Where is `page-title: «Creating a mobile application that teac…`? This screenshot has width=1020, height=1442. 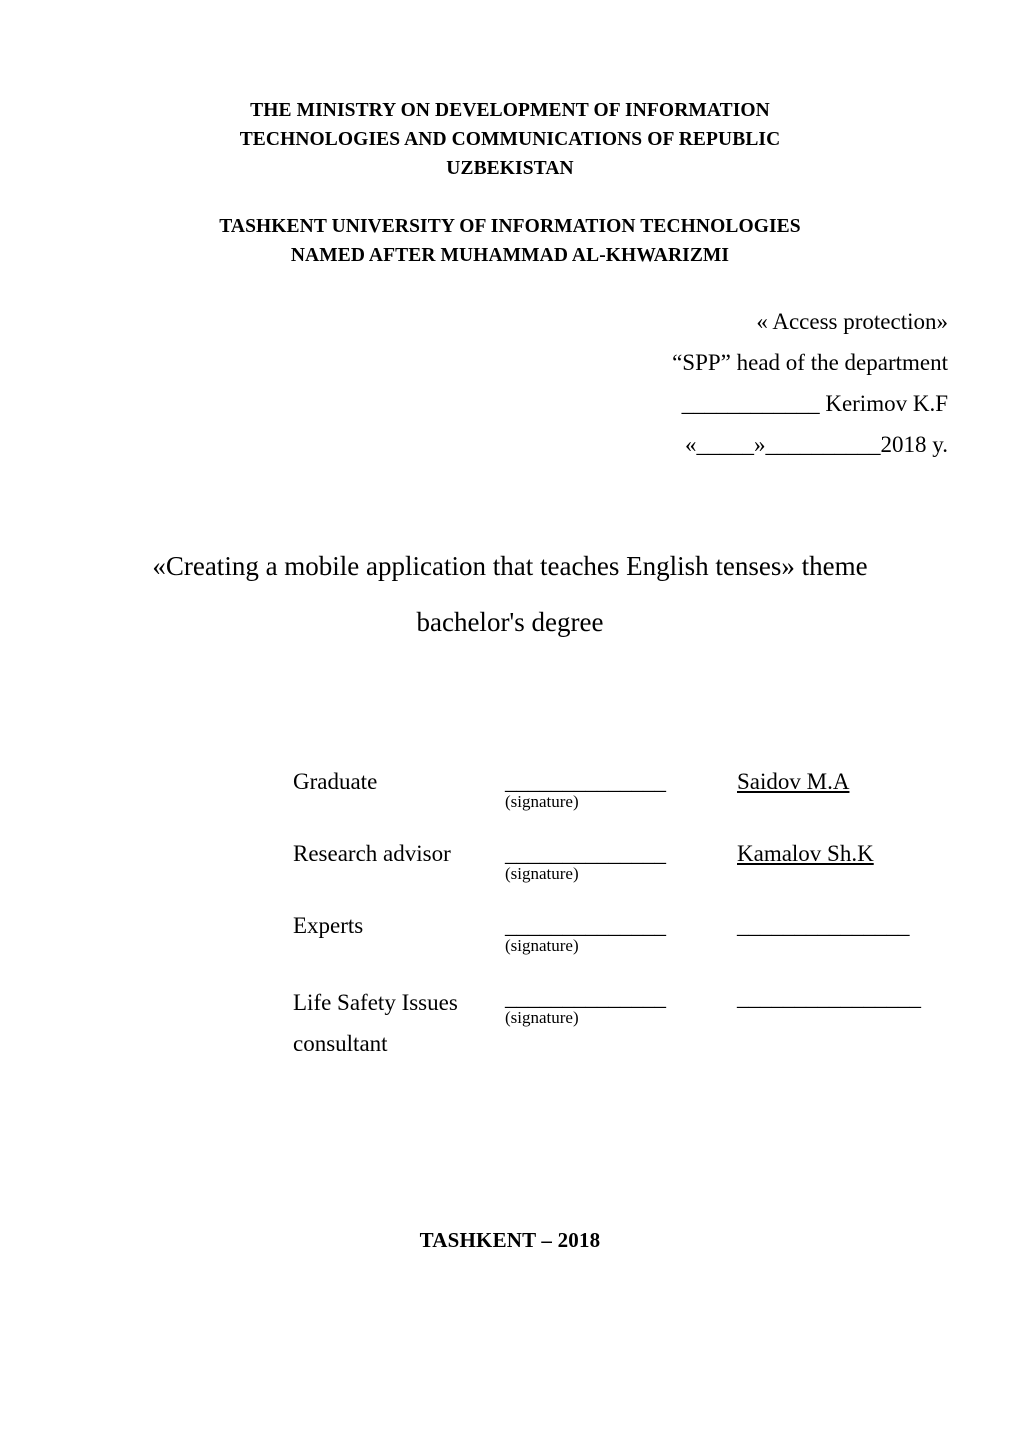
page-title: «Creating a mobile application that teac… is located at coordinates (510, 594).